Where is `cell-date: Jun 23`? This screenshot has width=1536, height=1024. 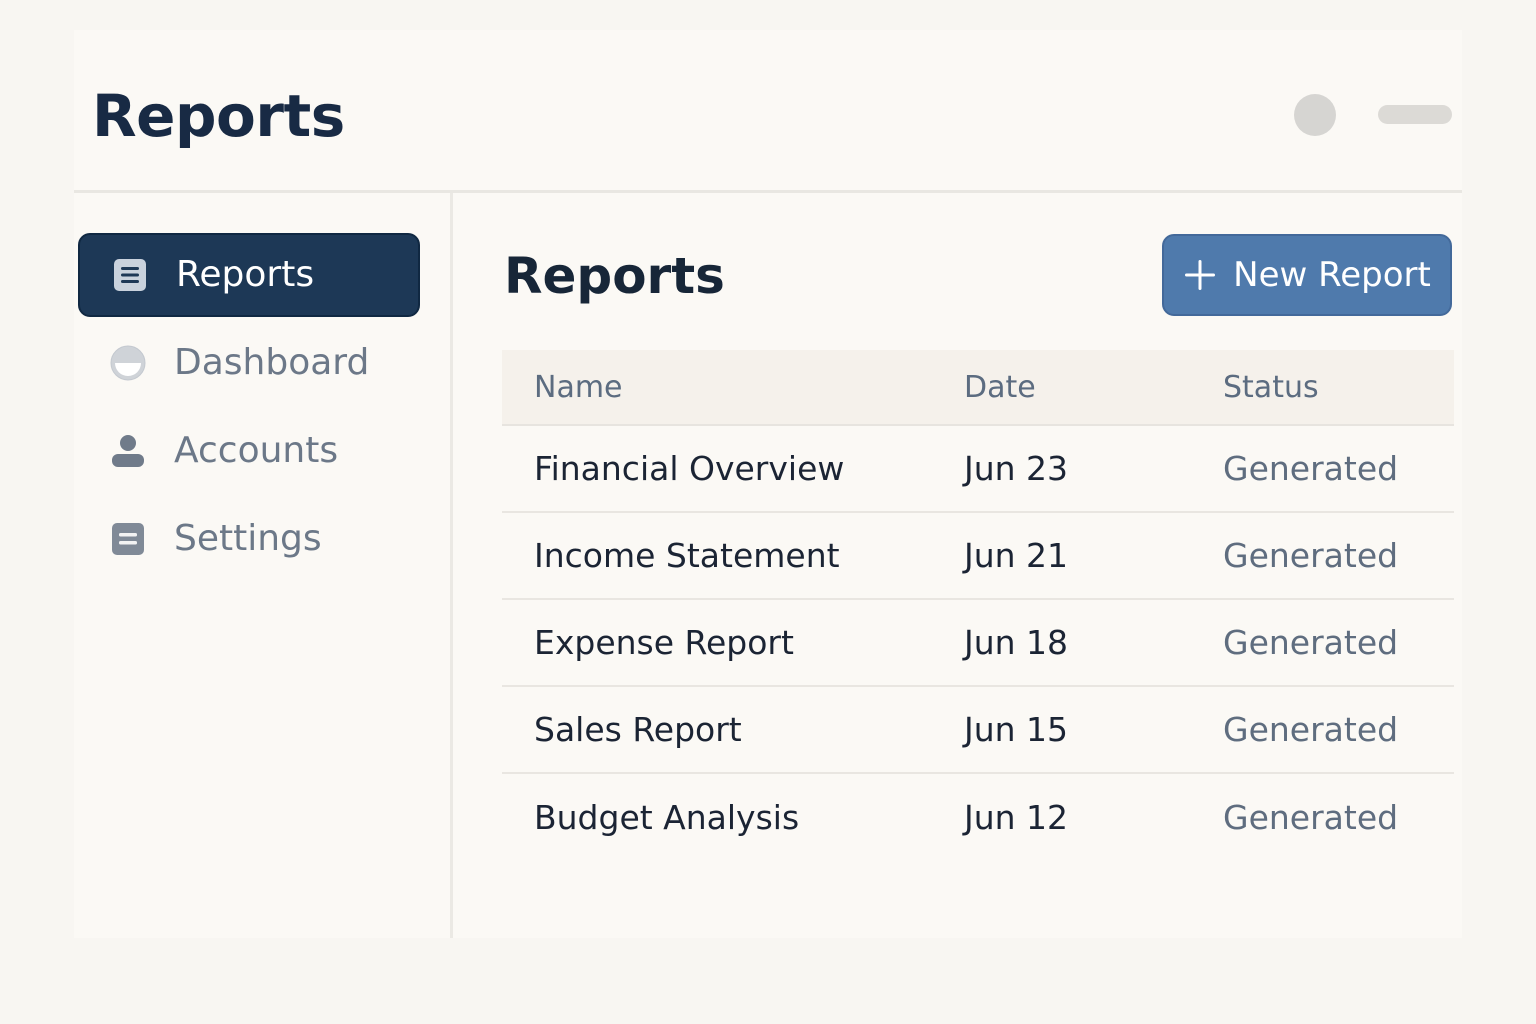
cell-date: Jun 23 is located at coordinates (1016, 468).